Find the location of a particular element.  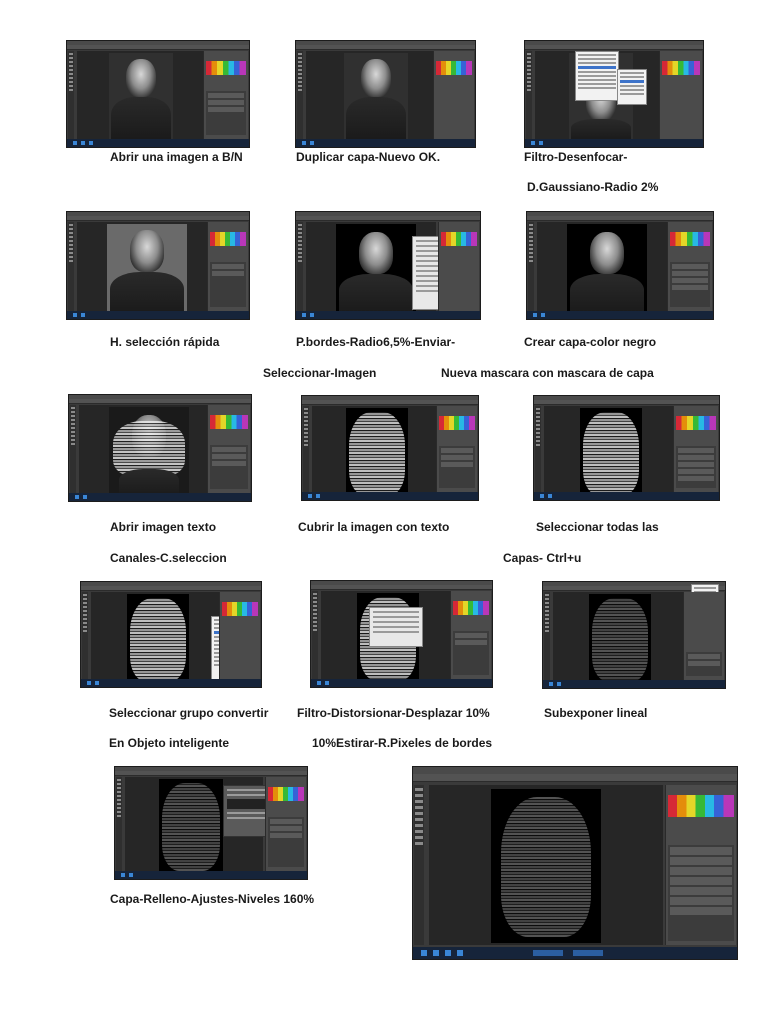

menu-bar is located at coordinates (575, 770).